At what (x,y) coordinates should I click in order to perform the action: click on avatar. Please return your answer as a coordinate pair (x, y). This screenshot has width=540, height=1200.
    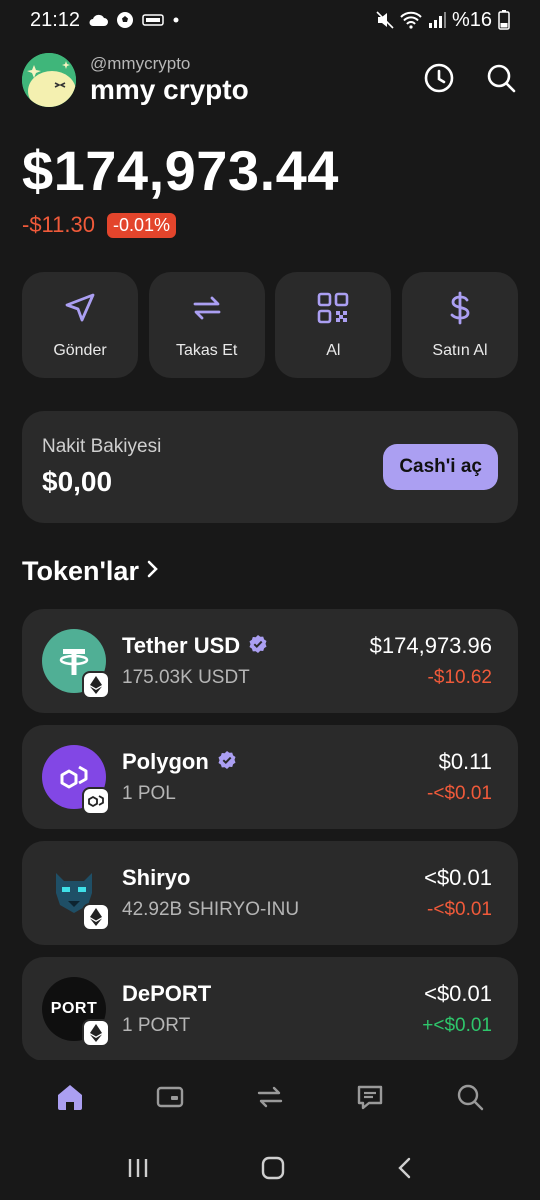
    Looking at the image, I should click on (49, 80).